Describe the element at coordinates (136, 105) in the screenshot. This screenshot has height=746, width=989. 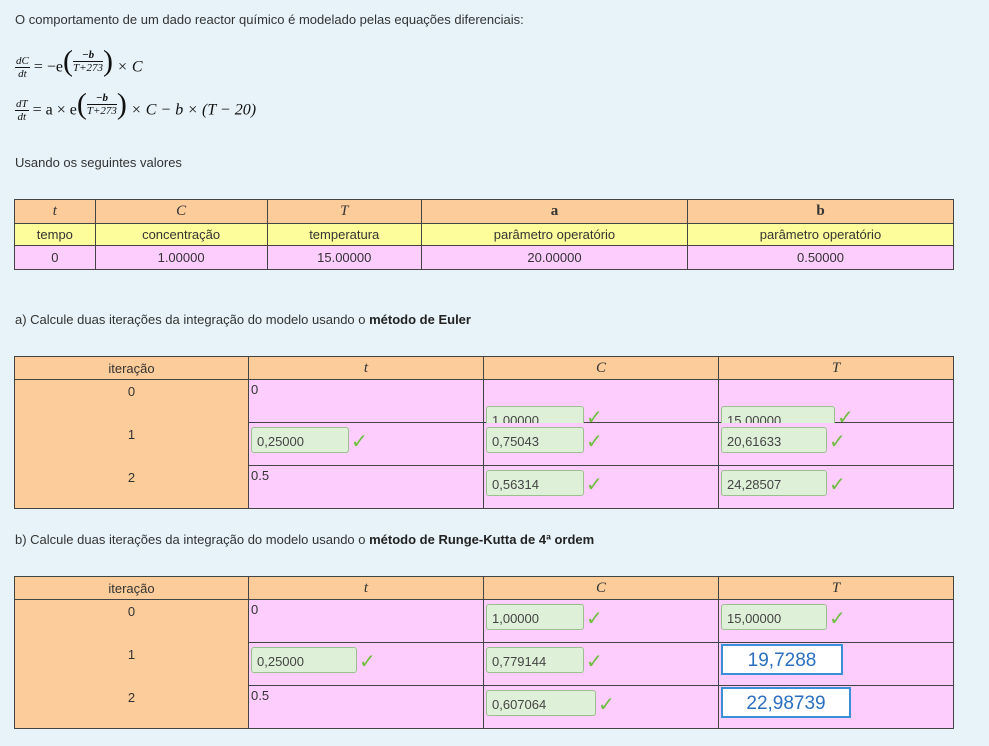
I see `equation-dt-dt: dT dt = a × e(−b T+273) × C − b × (T − 20)` at that location.